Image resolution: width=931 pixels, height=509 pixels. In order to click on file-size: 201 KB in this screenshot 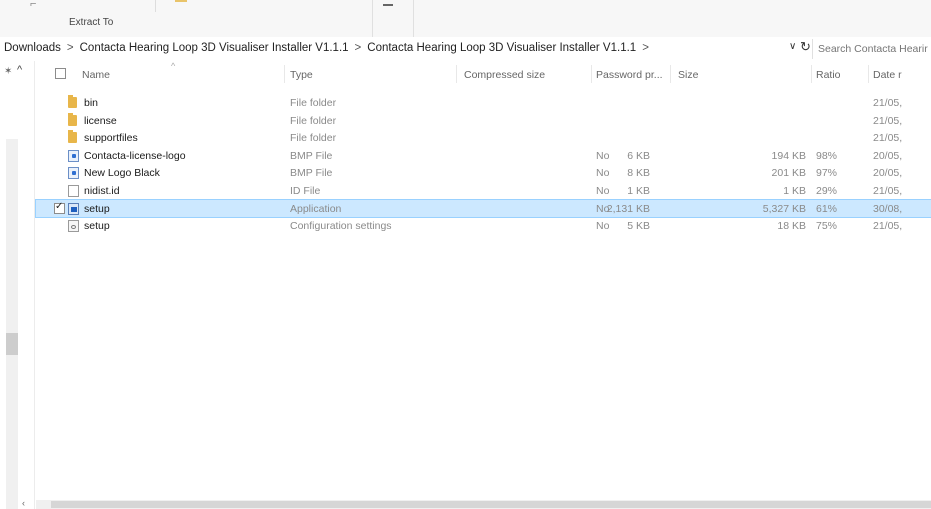, I will do `click(788, 173)`.